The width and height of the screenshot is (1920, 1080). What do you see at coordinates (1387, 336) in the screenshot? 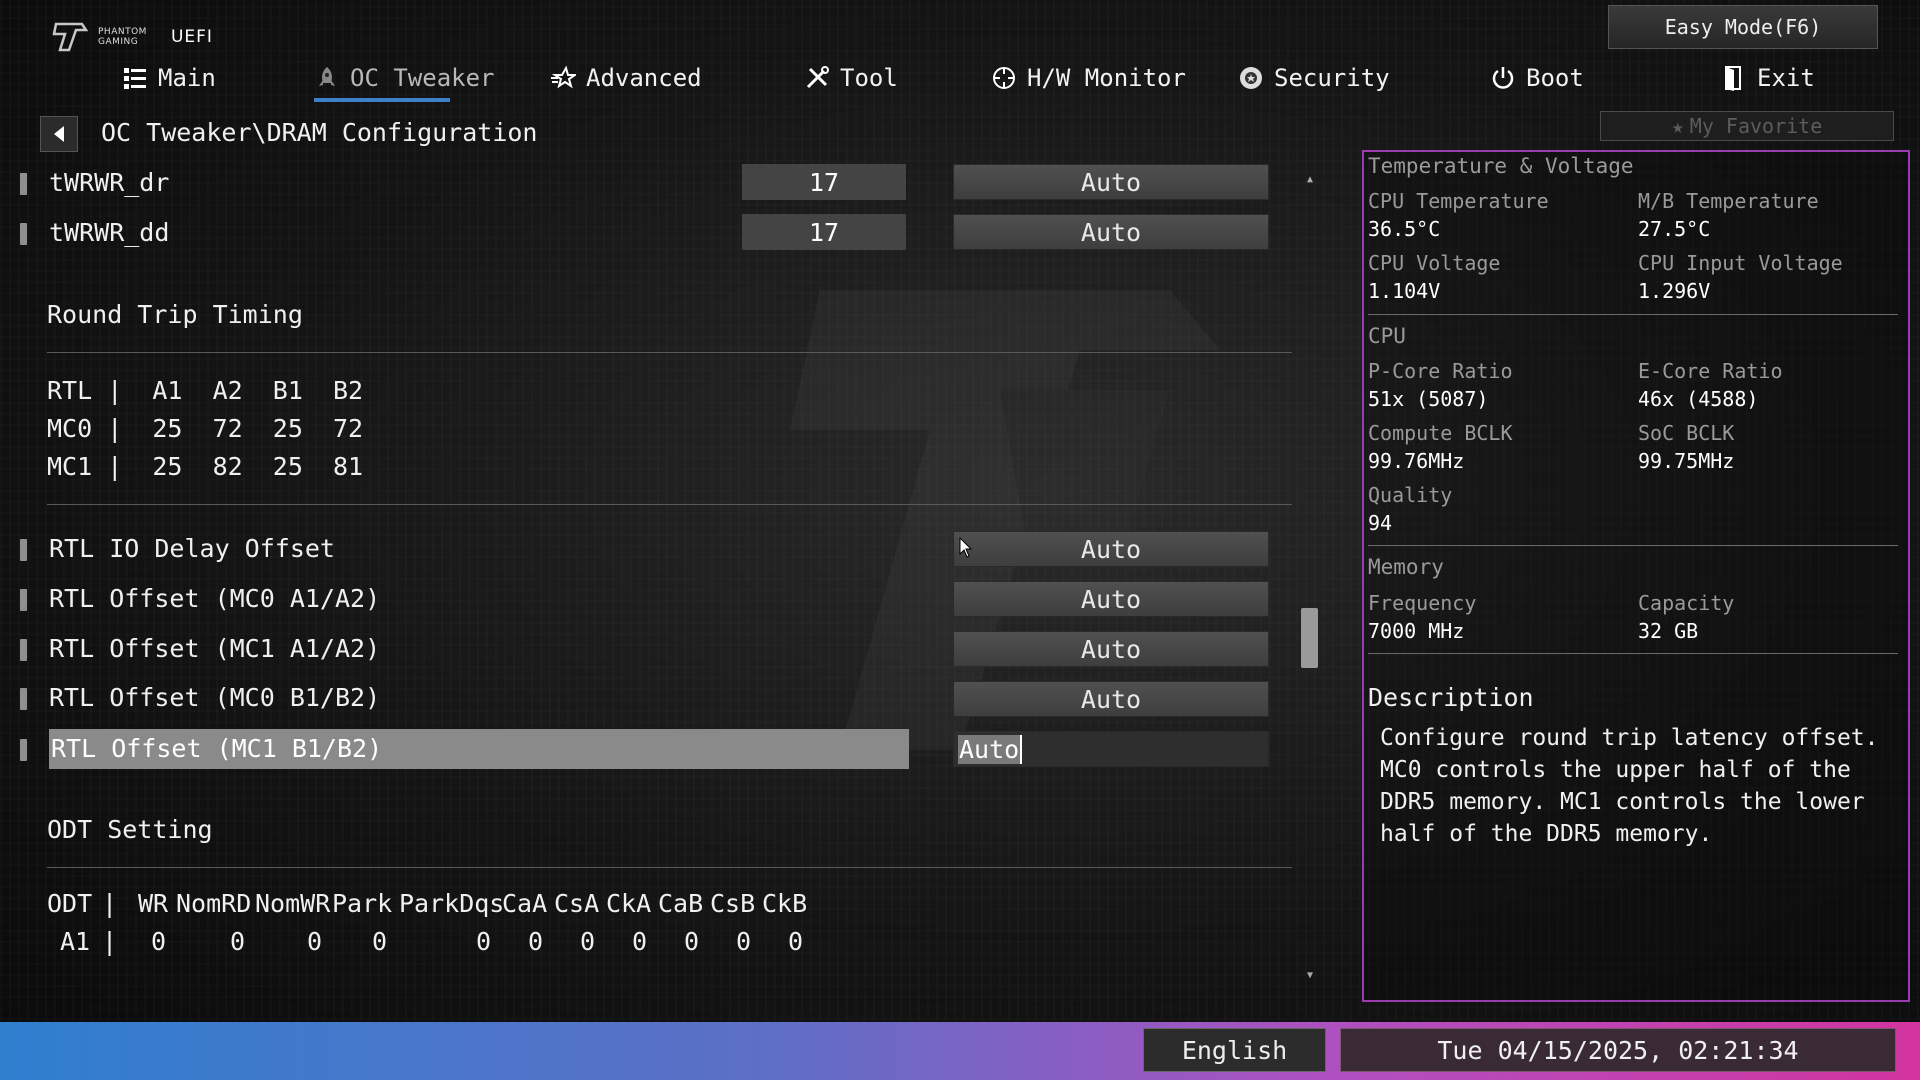
I see `cpu-heading: CPU` at bounding box center [1387, 336].